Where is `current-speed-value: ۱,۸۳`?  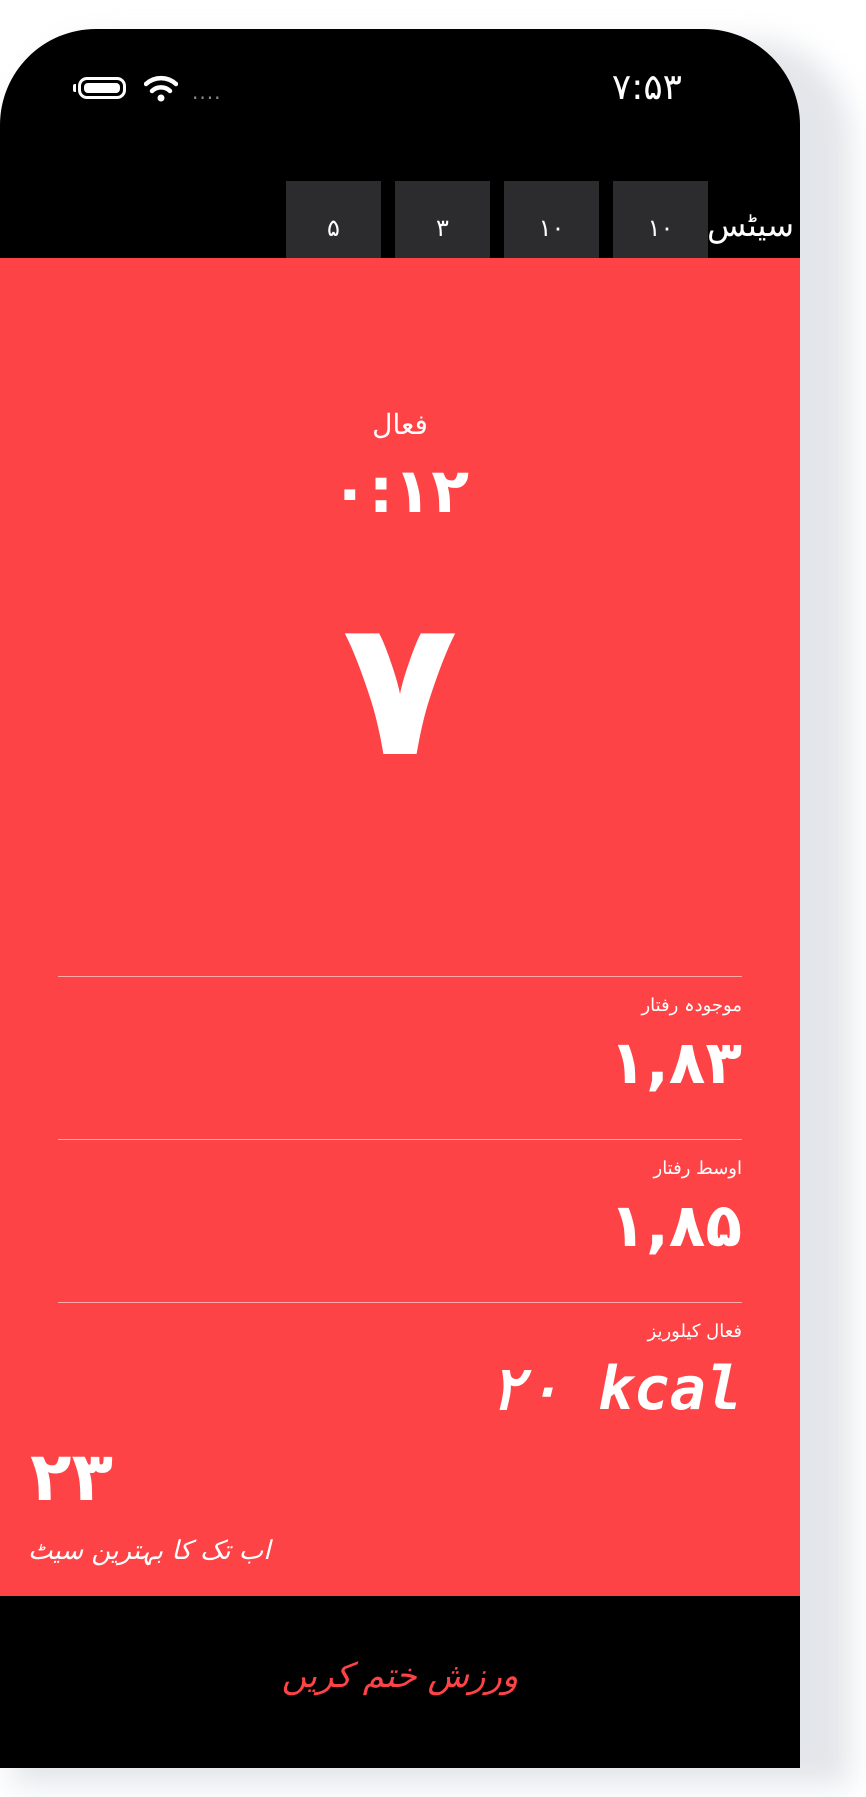
current-speed-value: ۱,۸۳ is located at coordinates (675, 1063).